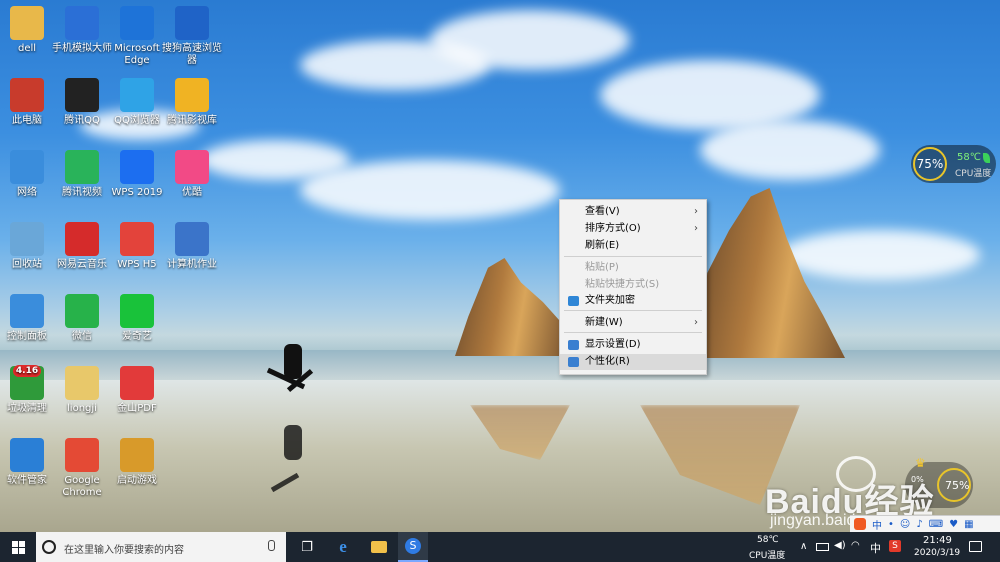 The width and height of the screenshot is (1000, 562). I want to click on desktop-icon: dell, so click(28, 30).